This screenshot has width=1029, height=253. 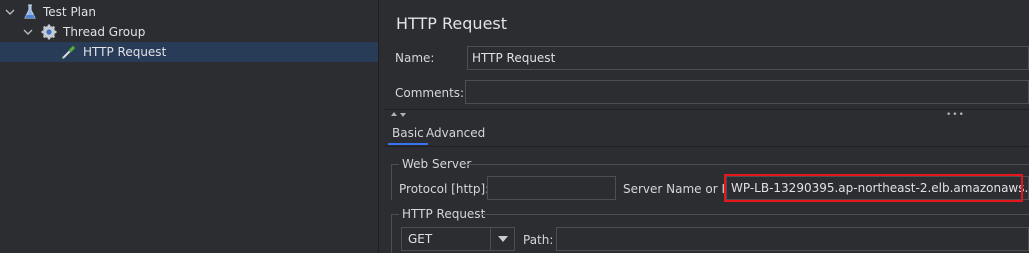 I want to click on dropdown-arrow-icon, so click(x=502, y=239).